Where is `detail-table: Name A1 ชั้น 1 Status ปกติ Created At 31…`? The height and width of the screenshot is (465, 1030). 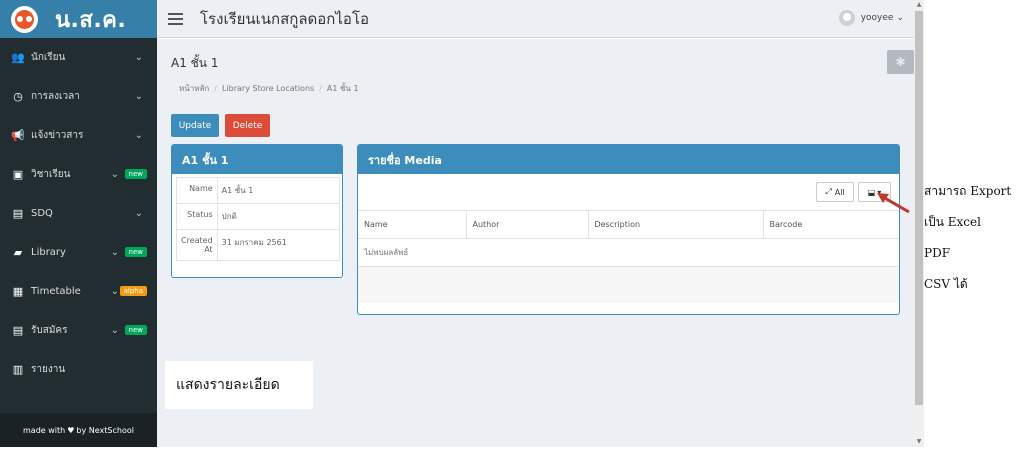
detail-table: Name A1 ชั้น 1 Status ปกติ Created At 31… is located at coordinates (258, 219).